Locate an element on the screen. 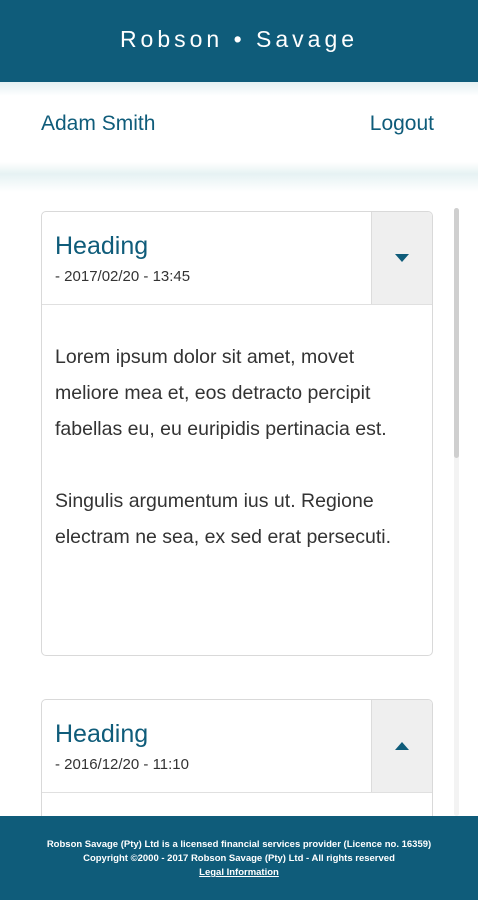  message-date: - 2017/02/20 - 13:45 is located at coordinates (123, 276).